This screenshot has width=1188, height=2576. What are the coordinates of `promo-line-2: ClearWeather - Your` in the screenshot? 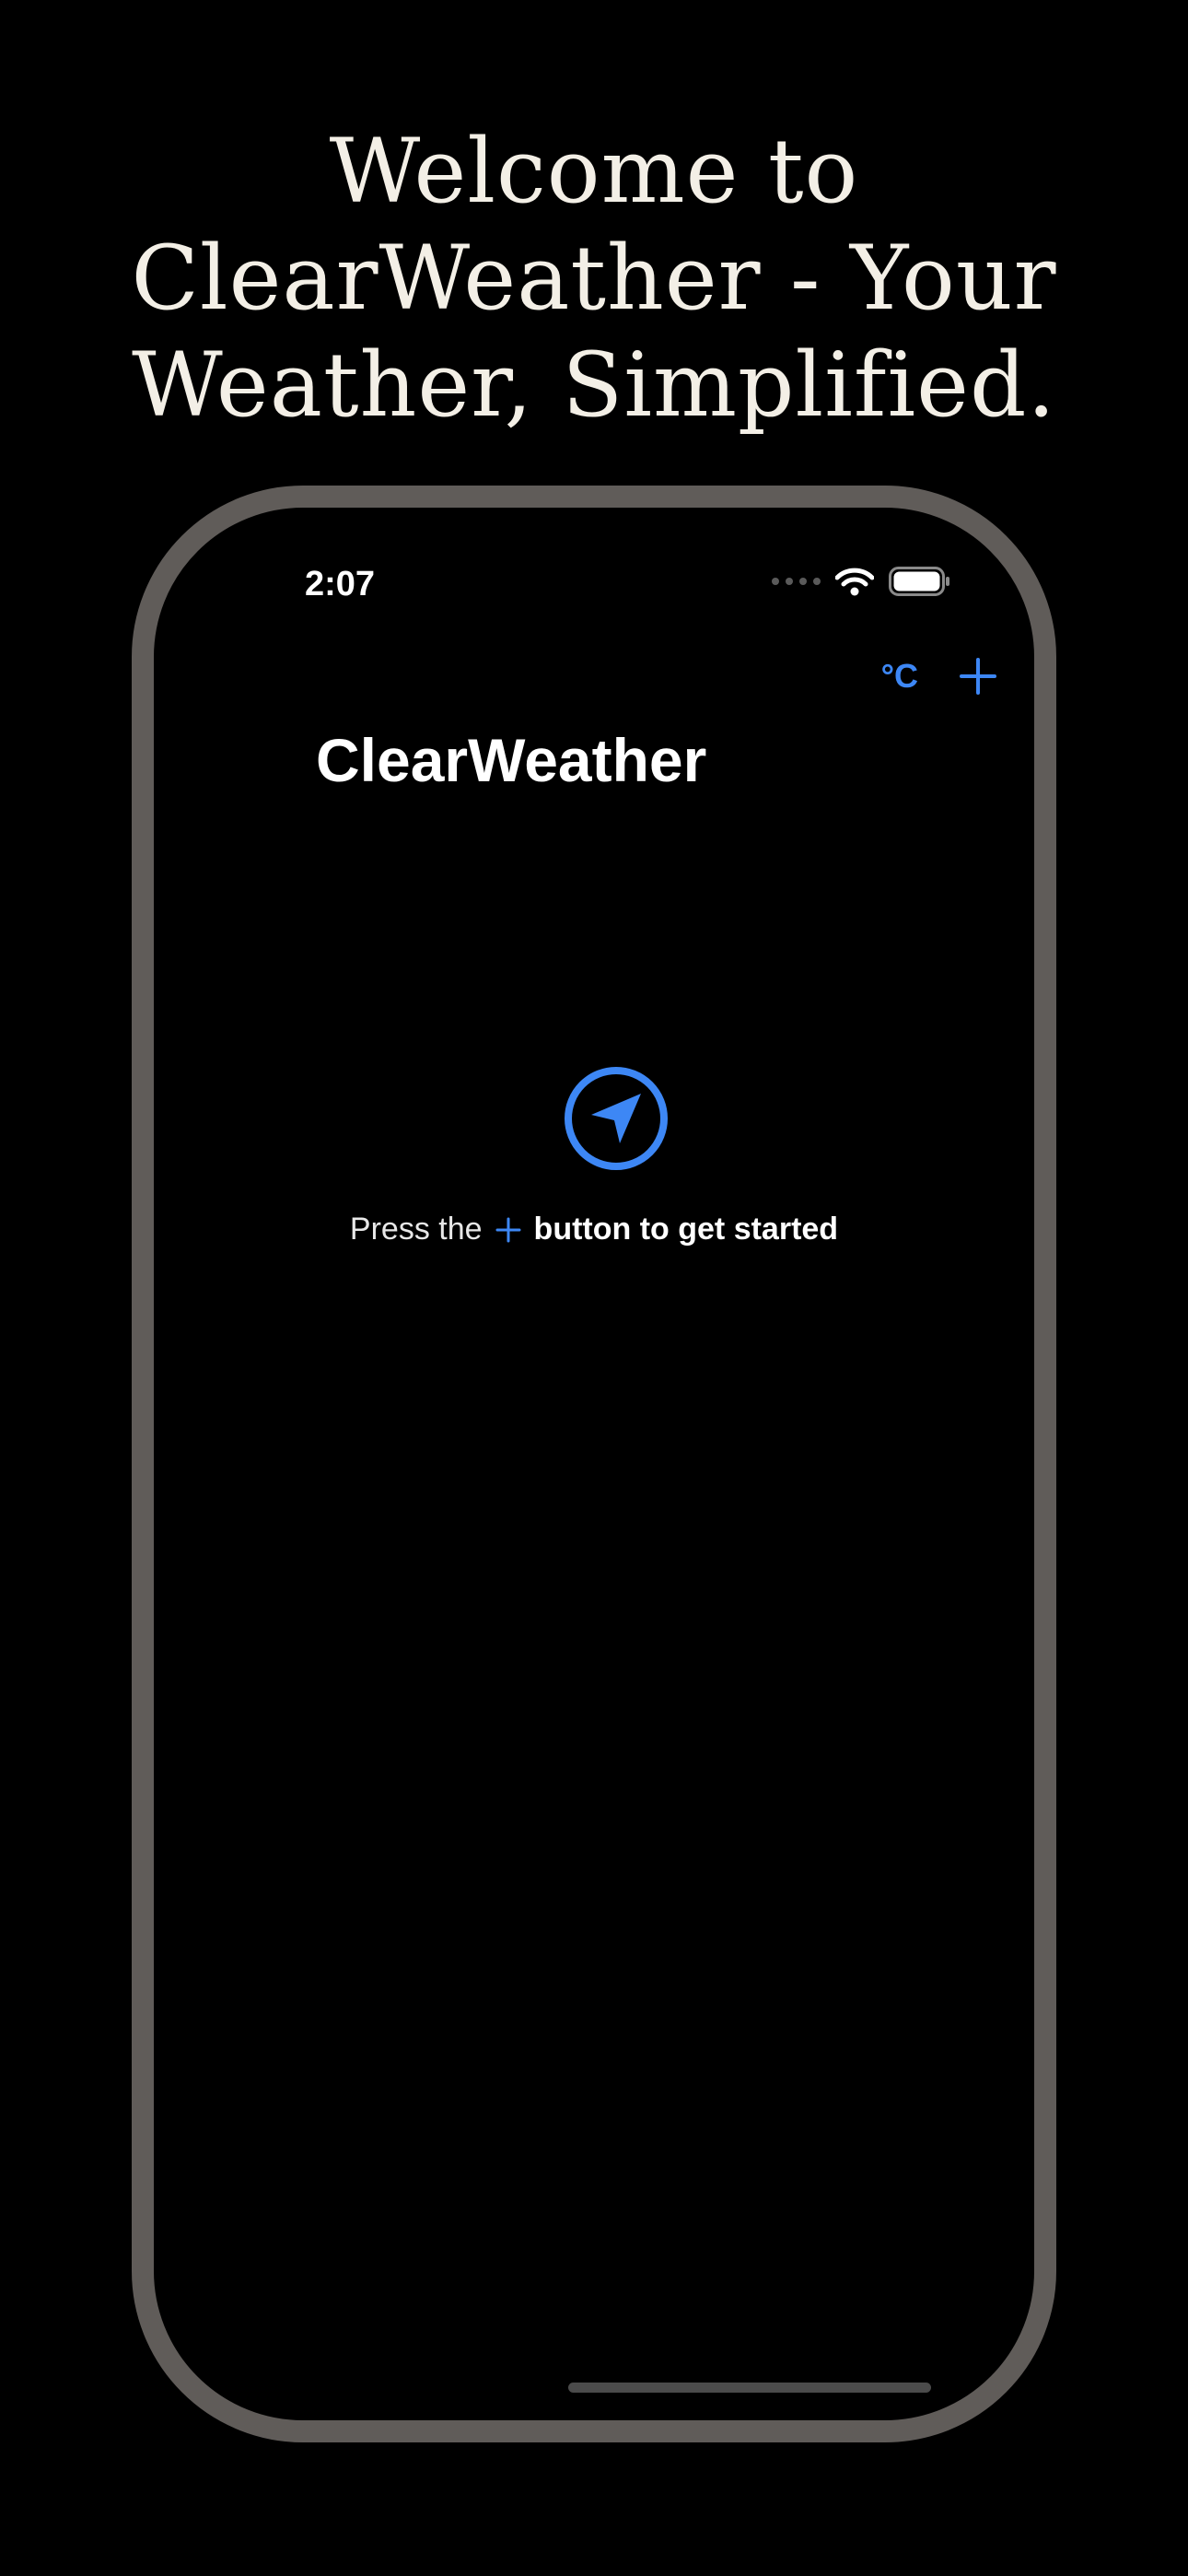 It's located at (594, 278).